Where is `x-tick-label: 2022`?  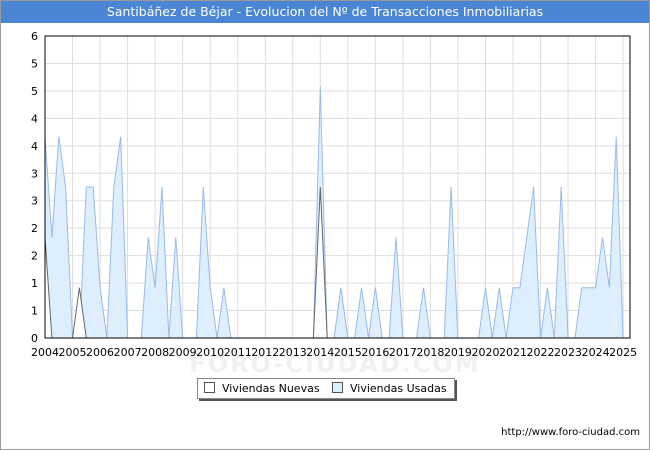
x-tick-label: 2022 is located at coordinates (541, 352).